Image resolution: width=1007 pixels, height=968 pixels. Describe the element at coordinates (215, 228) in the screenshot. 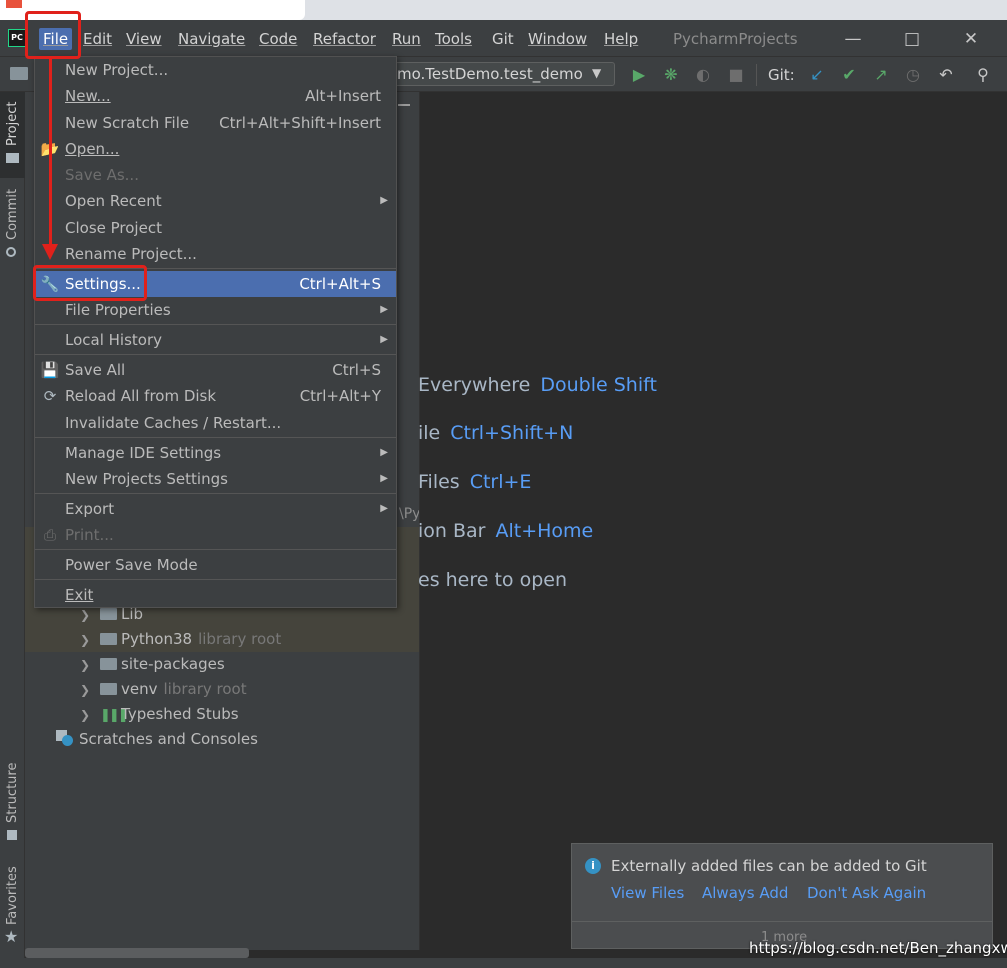

I see `menu-item-close-project: Close Project` at that location.